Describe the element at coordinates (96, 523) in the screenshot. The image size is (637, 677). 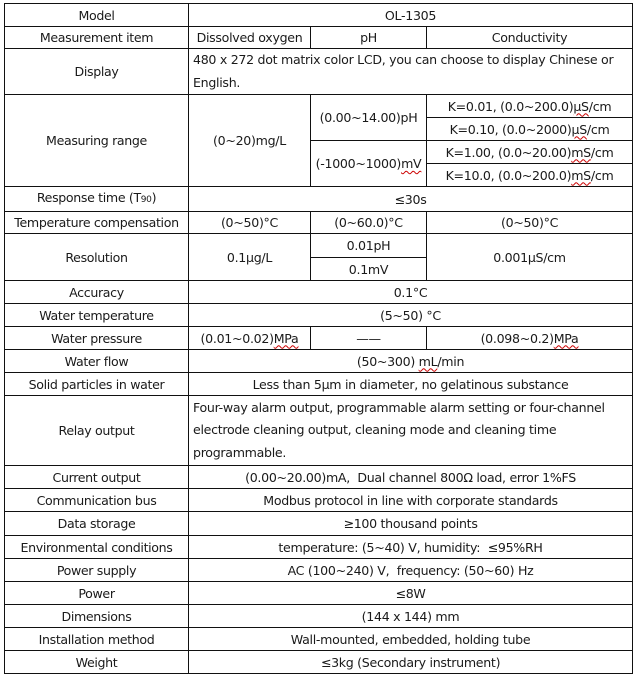
I see `row-label: Data storage` at that location.